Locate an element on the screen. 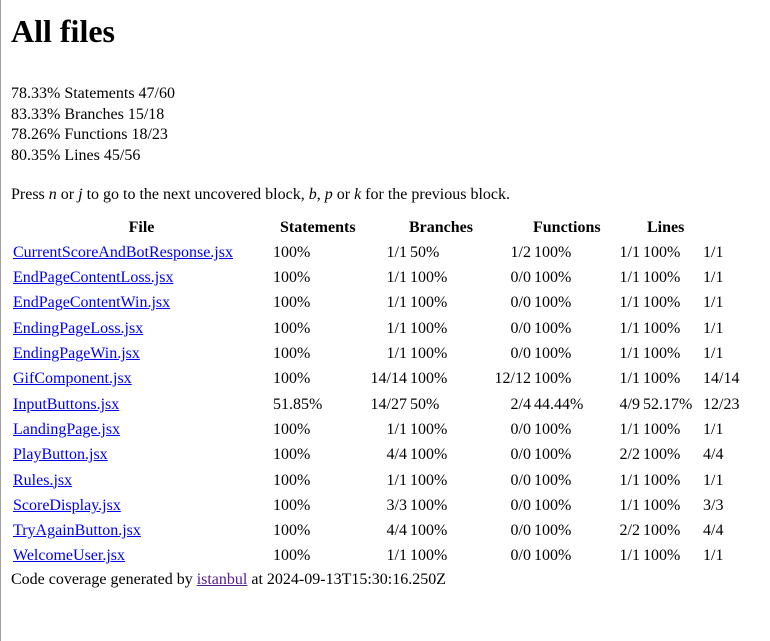 This screenshot has height=641, width=770. file-link: EndPageContentLoss.jsx is located at coordinates (93, 277).